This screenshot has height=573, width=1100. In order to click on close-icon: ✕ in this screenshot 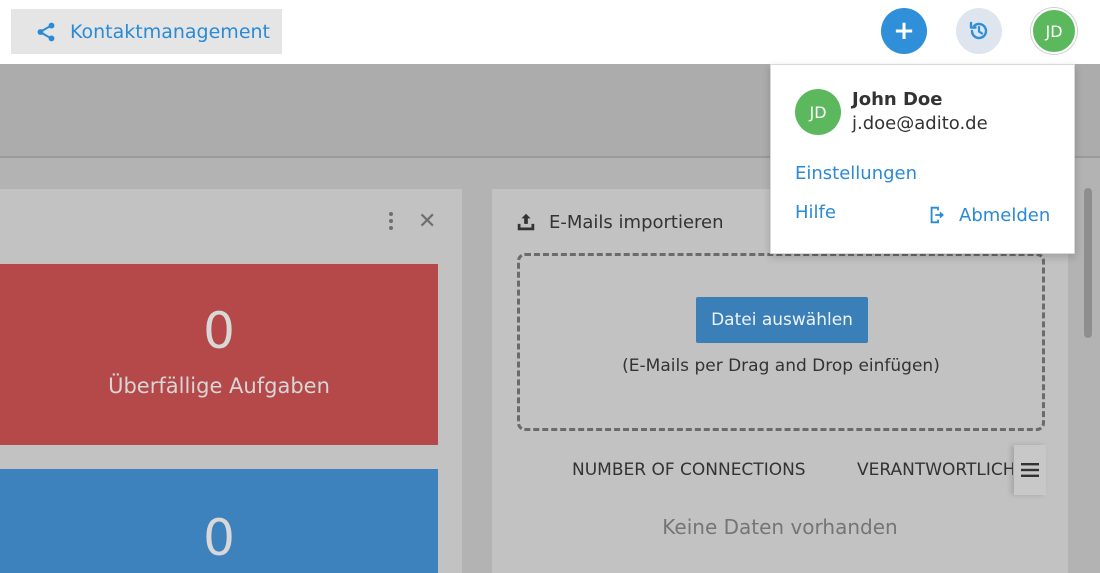, I will do `click(427, 221)`.